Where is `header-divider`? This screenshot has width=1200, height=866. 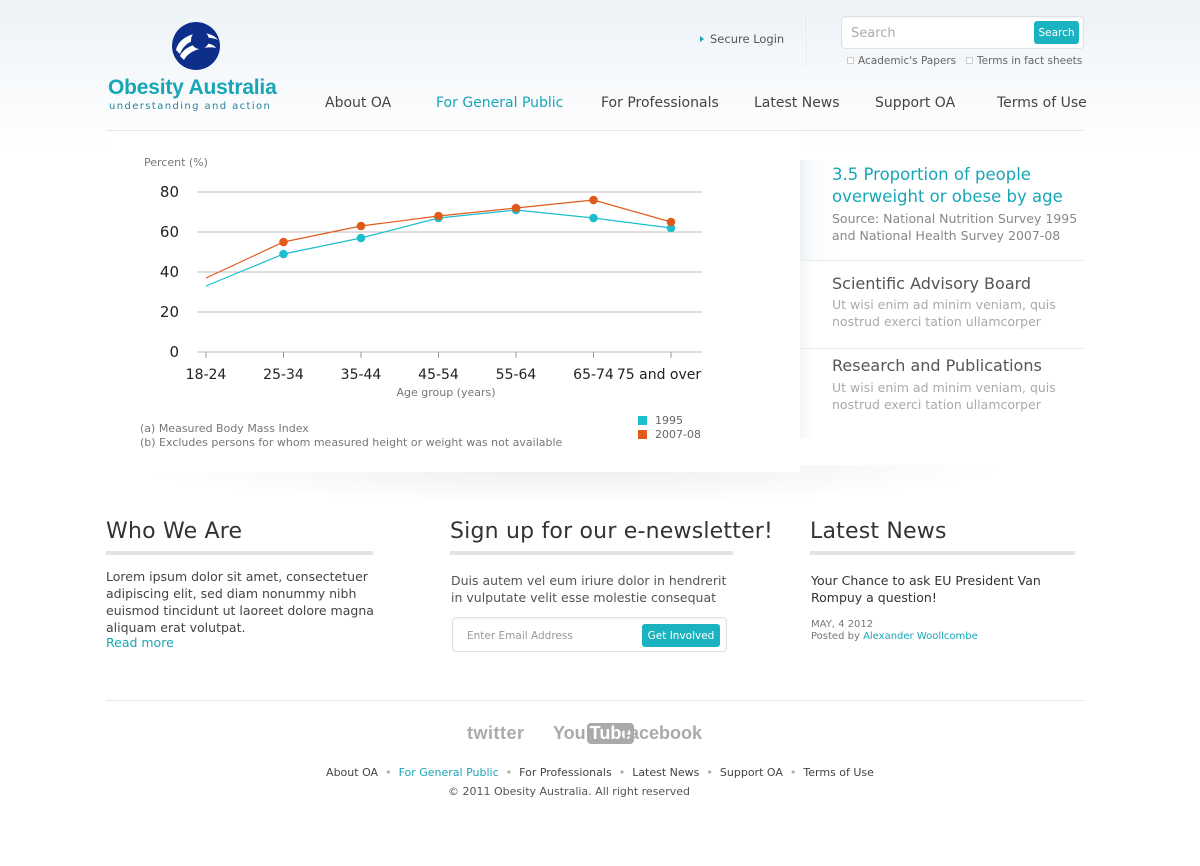
header-divider is located at coordinates (807, 41).